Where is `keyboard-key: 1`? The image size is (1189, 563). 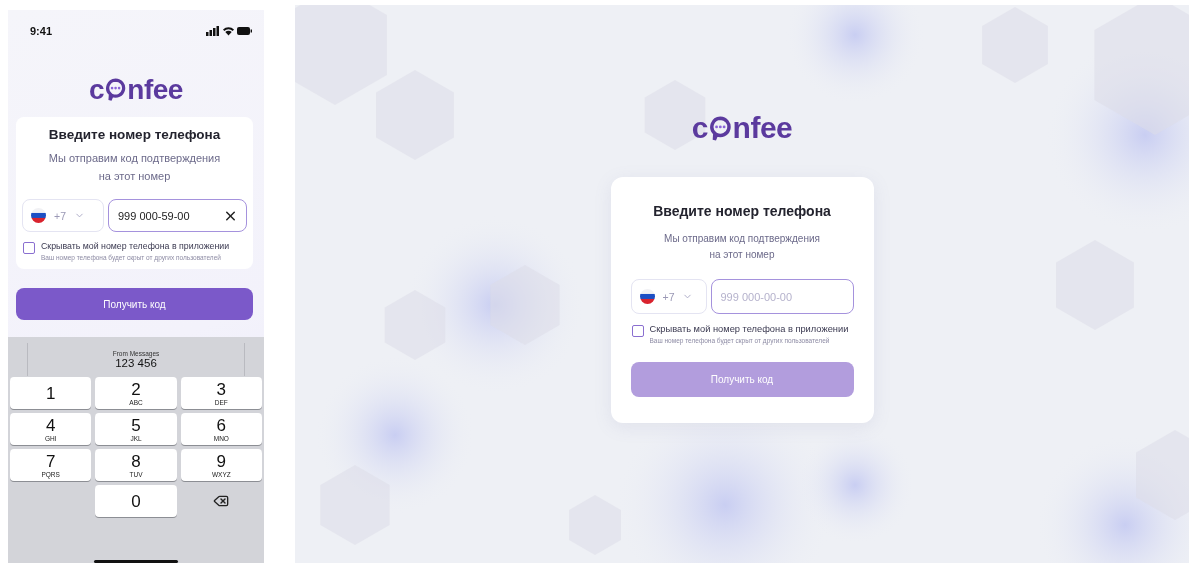
keyboard-key: 1 is located at coordinates (51, 393).